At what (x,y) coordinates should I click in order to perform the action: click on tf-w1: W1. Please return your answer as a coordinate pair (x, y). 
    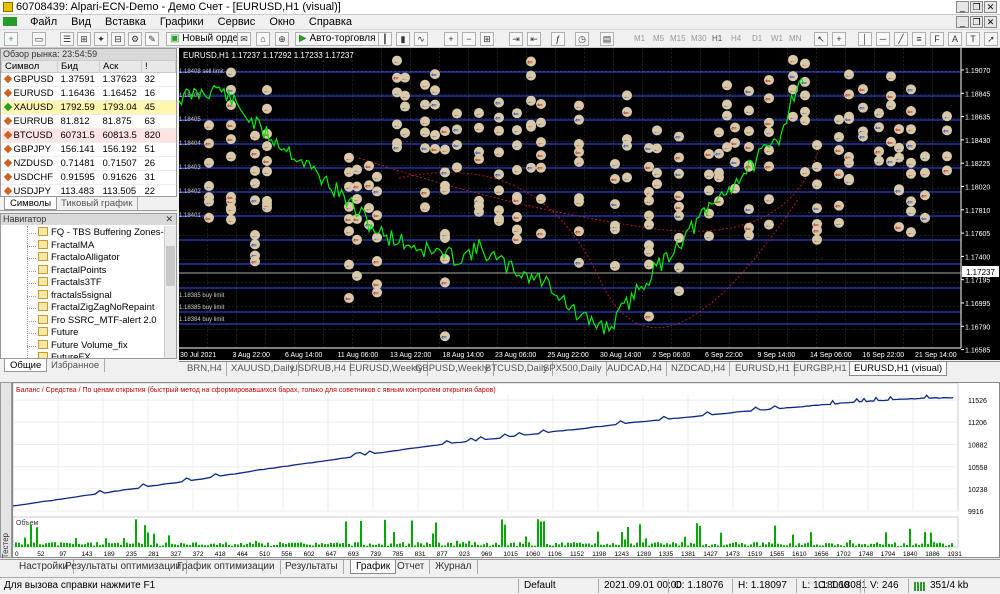
    Looking at the image, I should click on (777, 38).